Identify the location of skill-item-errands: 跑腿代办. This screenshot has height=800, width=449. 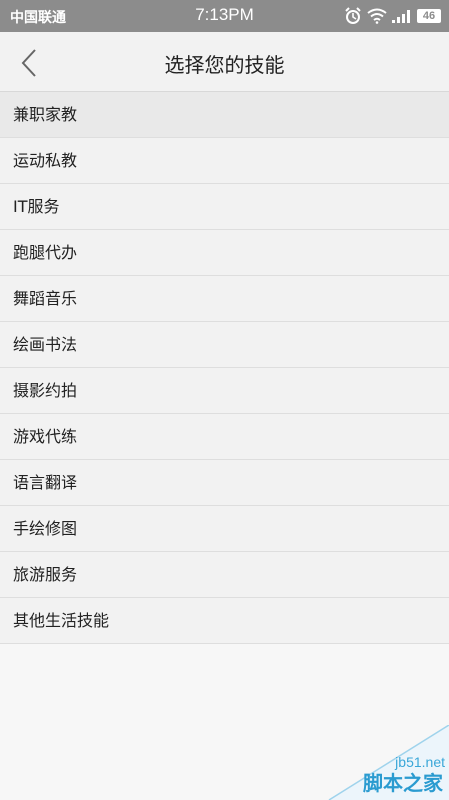
(224, 253).